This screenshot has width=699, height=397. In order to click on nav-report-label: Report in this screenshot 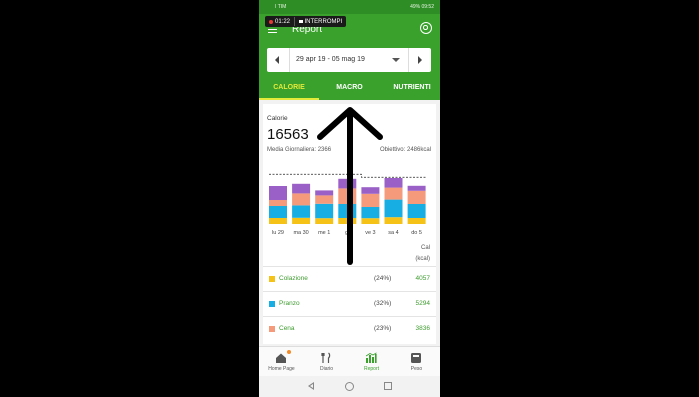, I will do `click(371, 369)`.